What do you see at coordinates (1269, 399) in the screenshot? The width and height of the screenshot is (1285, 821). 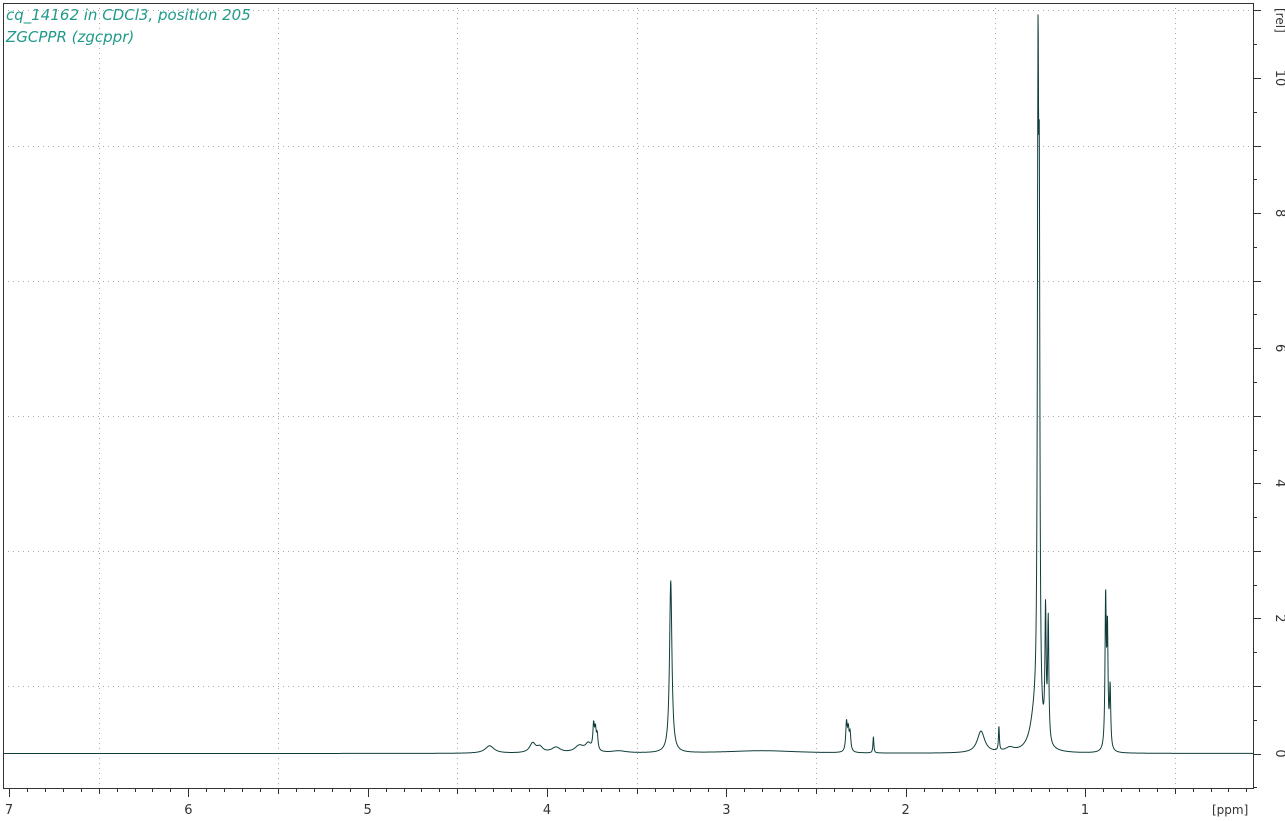 I see `y-axis-ticks: 0 2 4 6 8 10` at bounding box center [1269, 399].